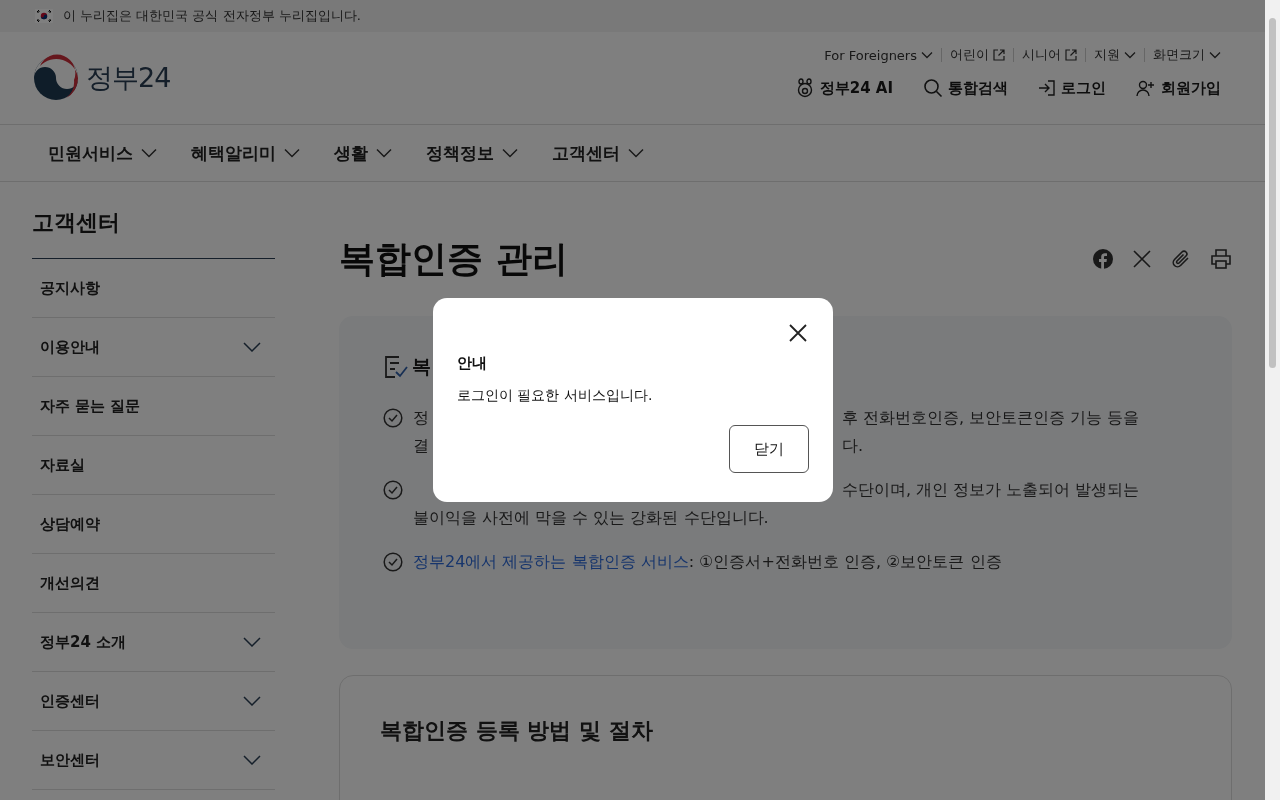 Image resolution: width=1280 pixels, height=800 pixels. I want to click on dialog-message: 로그인이 필요한 서비스입니다., so click(555, 396).